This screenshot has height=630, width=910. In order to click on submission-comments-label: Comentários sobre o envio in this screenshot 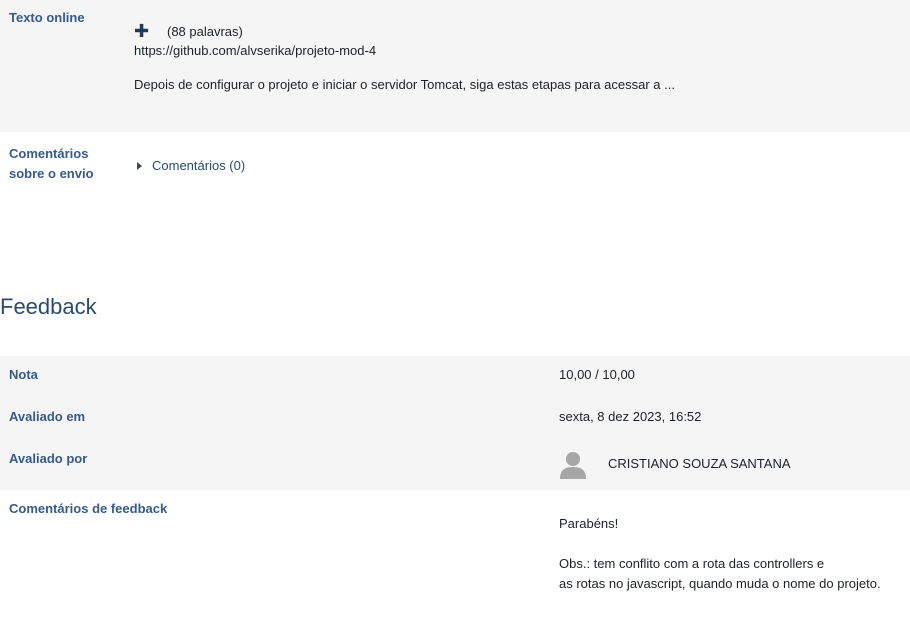, I will do `click(64, 164)`.